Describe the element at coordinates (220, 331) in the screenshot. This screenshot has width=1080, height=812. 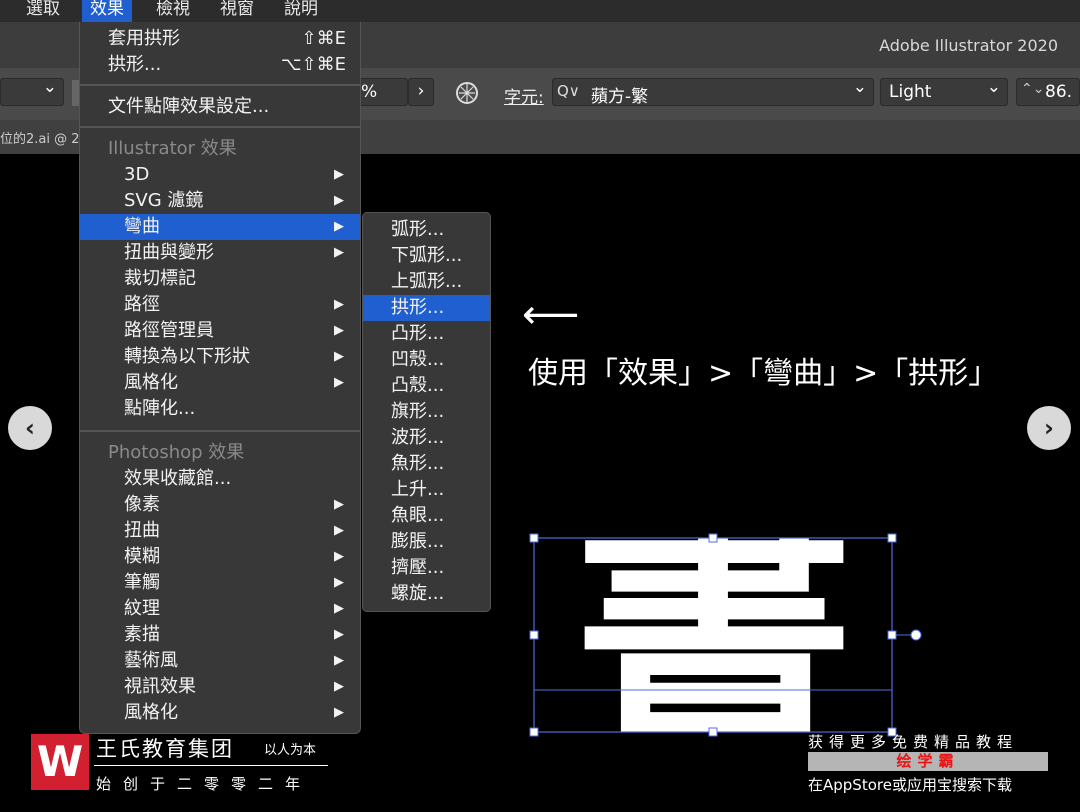
I see `menu-item-illustrator-effect: 路徑管理員 ▶` at that location.